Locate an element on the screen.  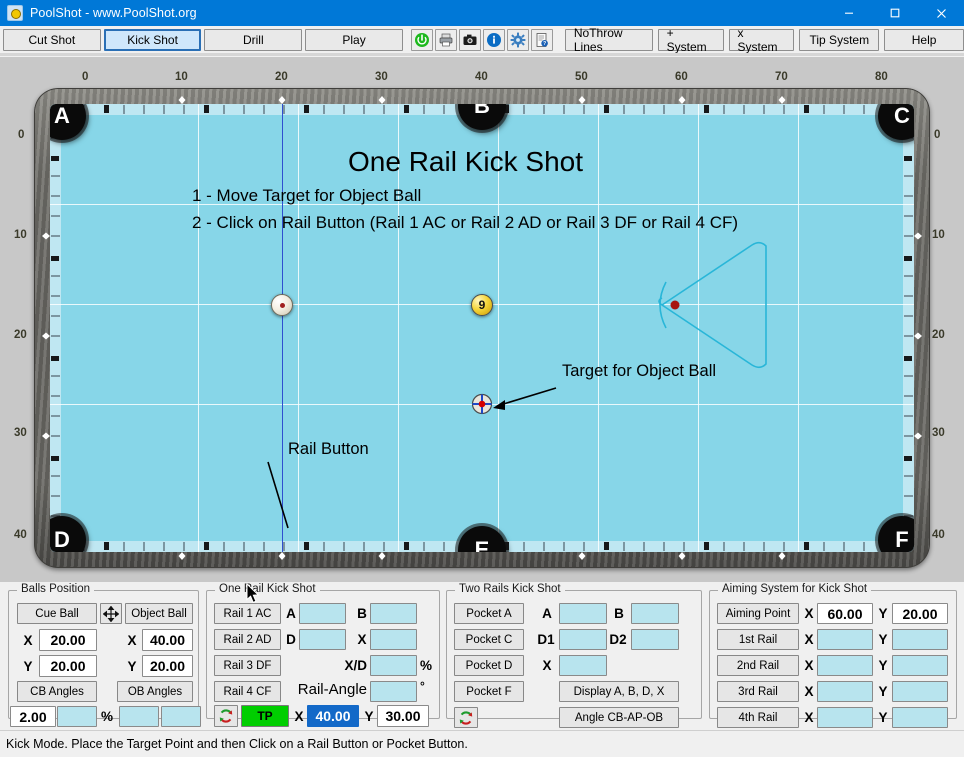
one-rail-x-field is located at coordinates (393, 639).